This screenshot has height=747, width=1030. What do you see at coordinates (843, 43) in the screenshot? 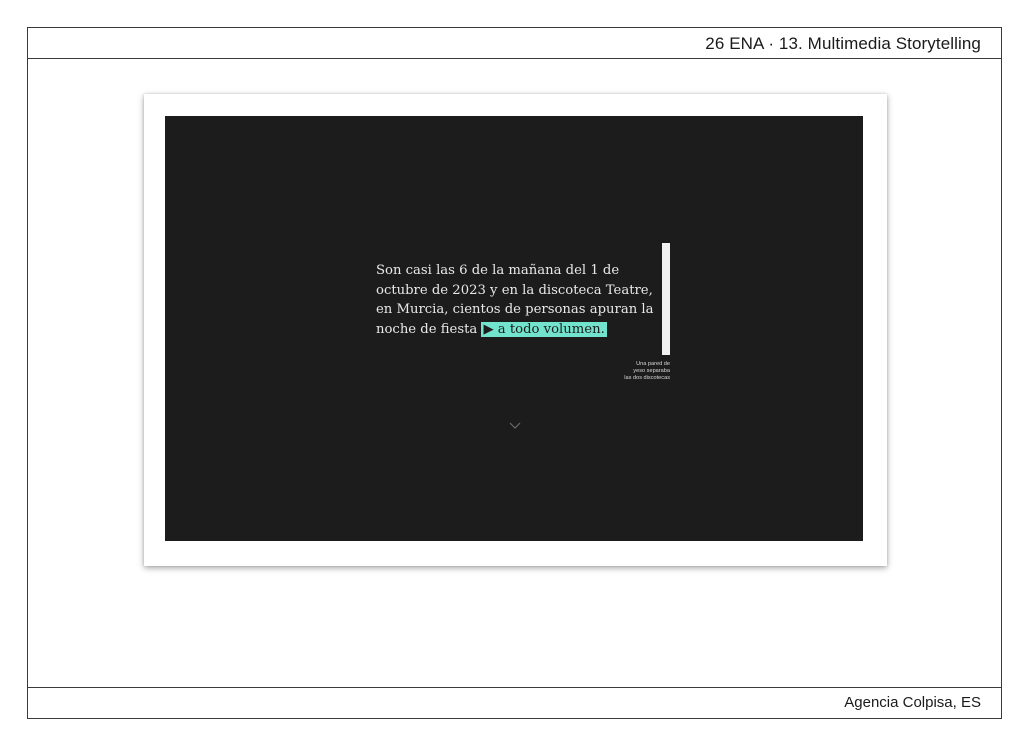
I see `slide-title: 26 ENA · 13. Multimedia Storytelling` at bounding box center [843, 43].